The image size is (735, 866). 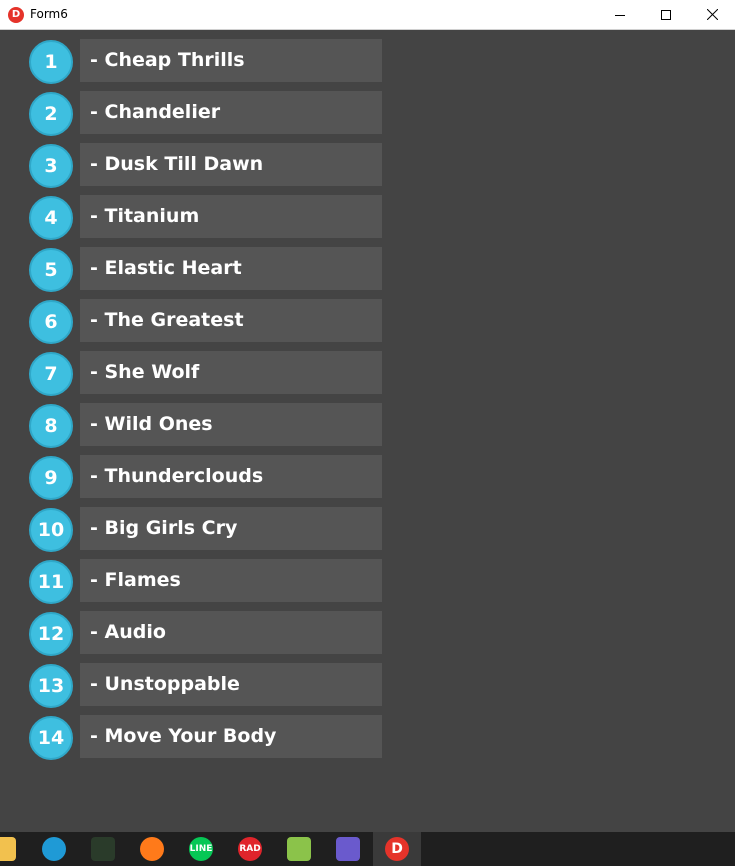 I want to click on track-number-badge: 14, so click(x=51, y=738).